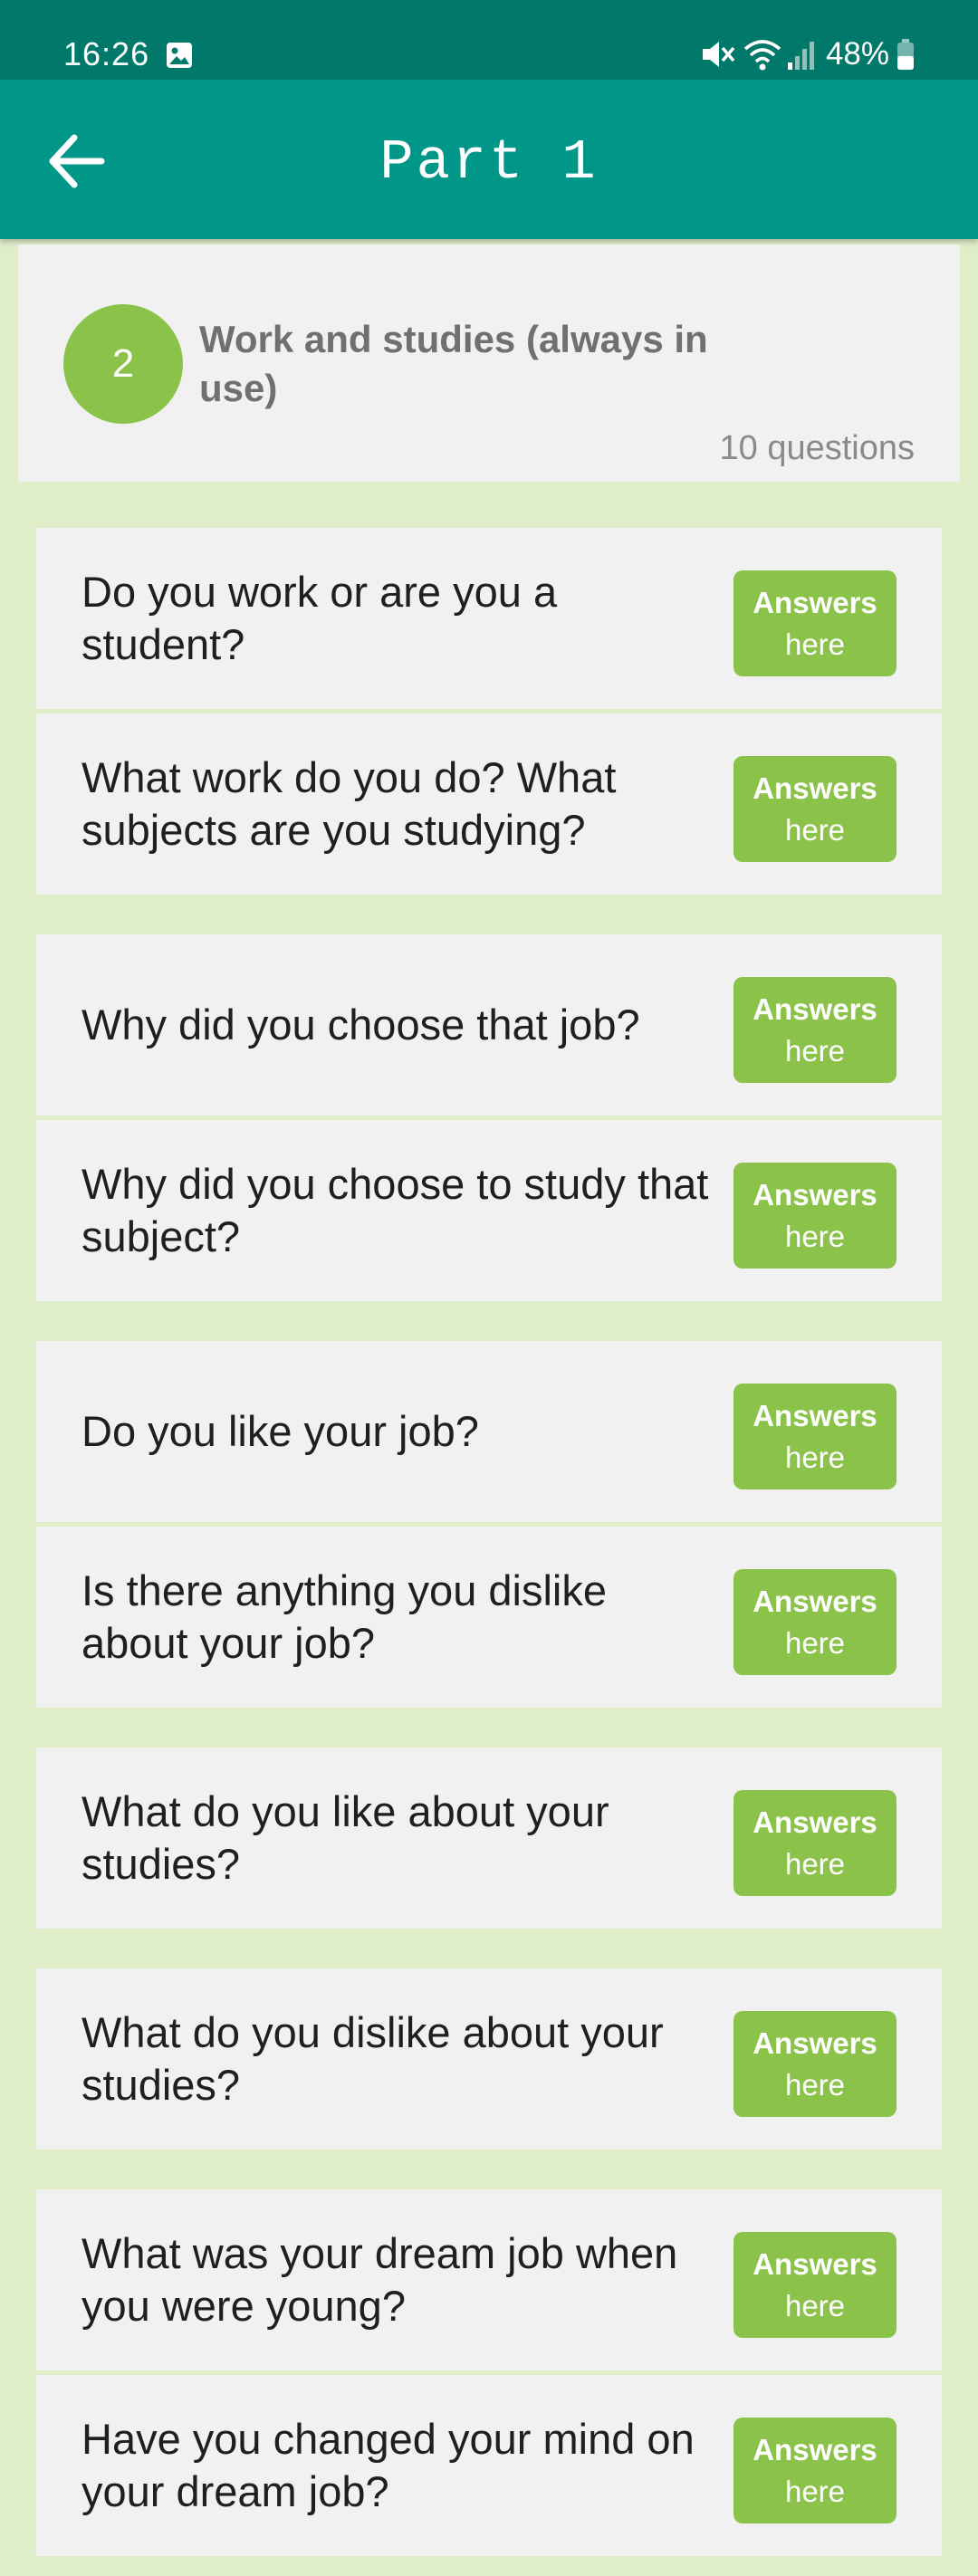 The width and height of the screenshot is (978, 2576). I want to click on page-title: Part 1, so click(489, 162).